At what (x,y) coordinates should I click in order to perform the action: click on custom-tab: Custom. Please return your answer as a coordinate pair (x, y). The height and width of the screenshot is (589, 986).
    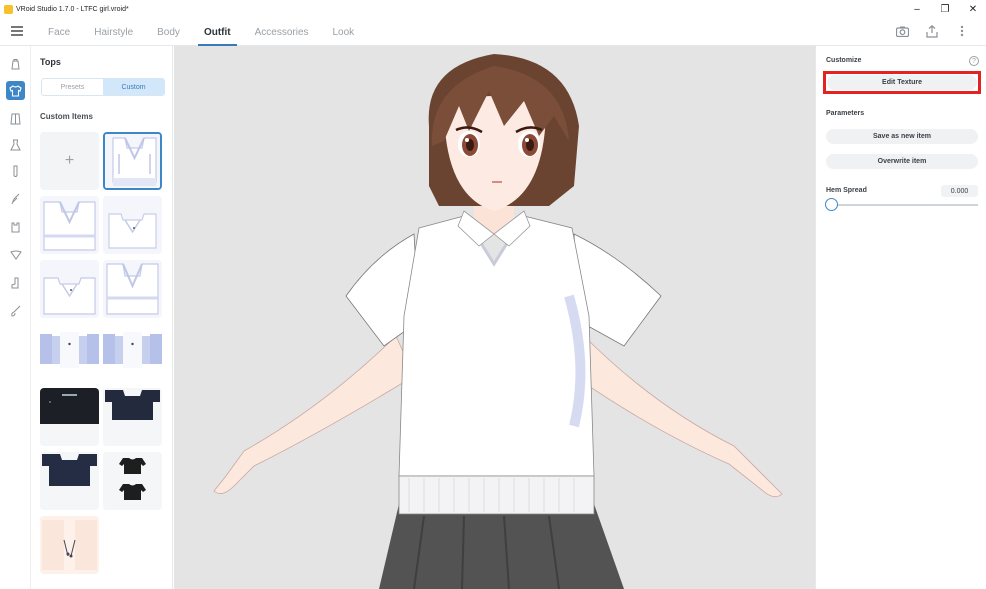
    Looking at the image, I should click on (133, 87).